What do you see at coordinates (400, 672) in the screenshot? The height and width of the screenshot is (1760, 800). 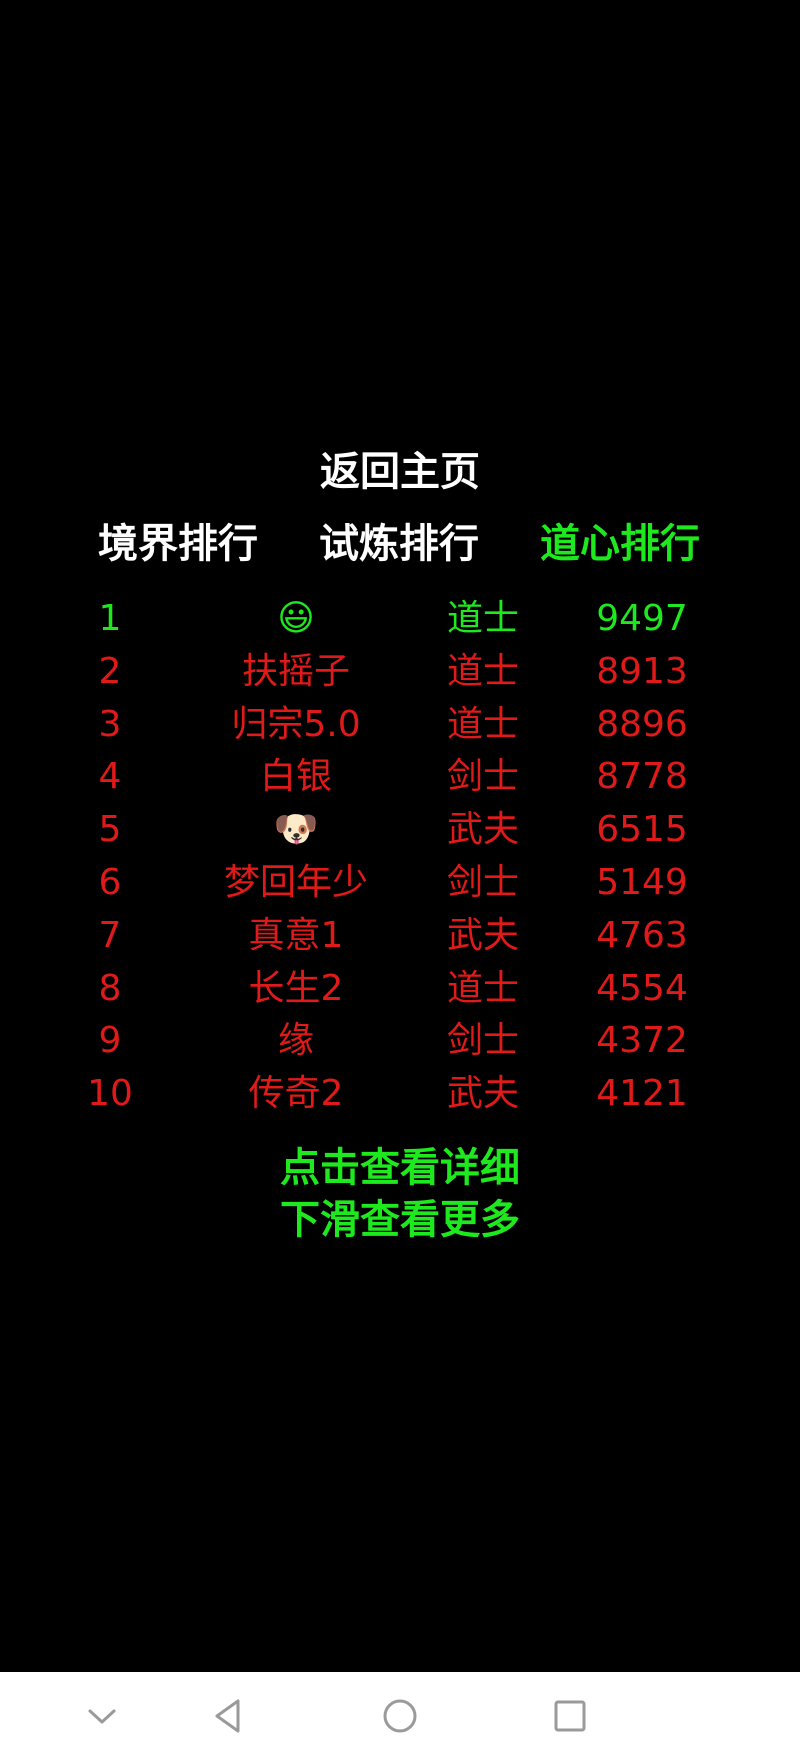 I see `table-row: 2 扶摇子 道士 8913` at bounding box center [400, 672].